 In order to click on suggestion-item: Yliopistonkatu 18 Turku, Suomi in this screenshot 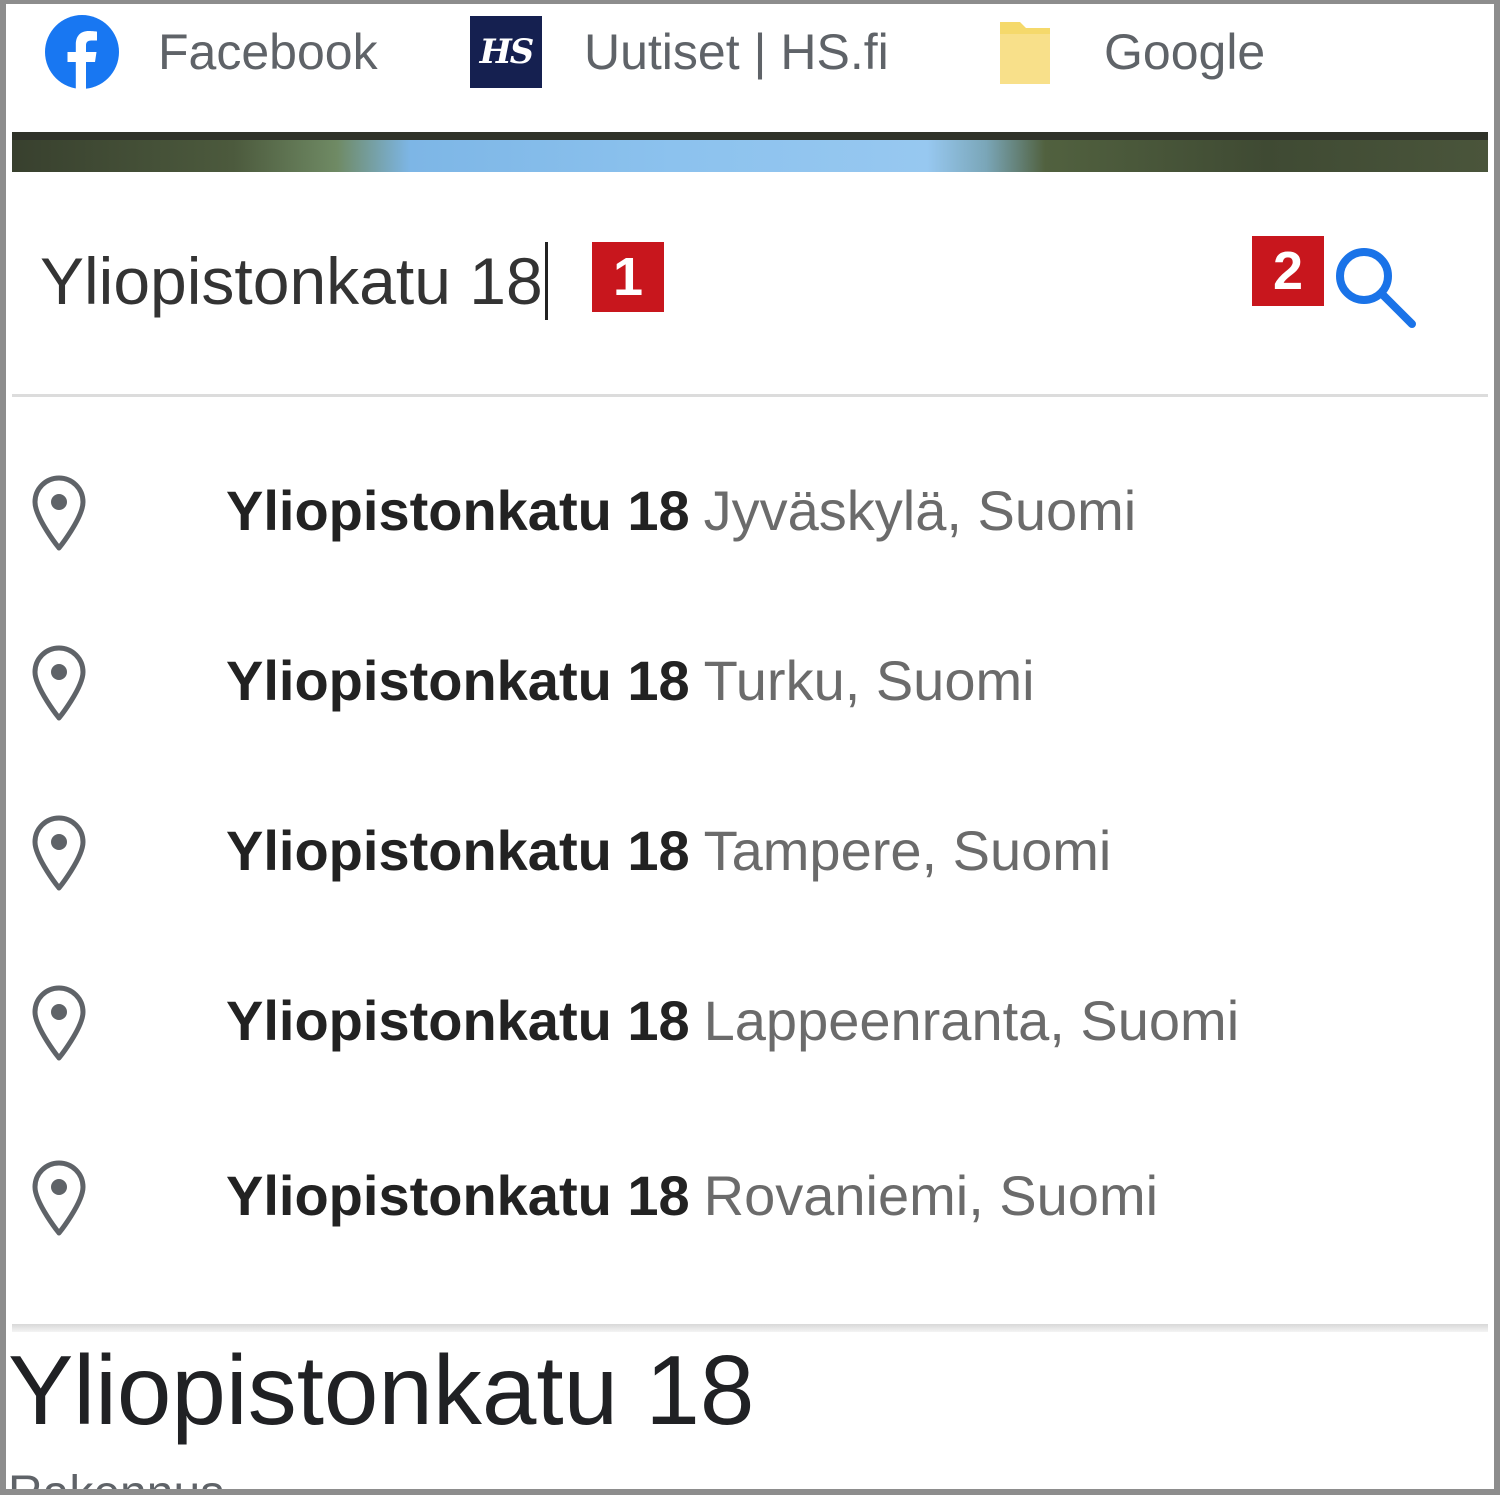, I will do `click(750, 679)`.